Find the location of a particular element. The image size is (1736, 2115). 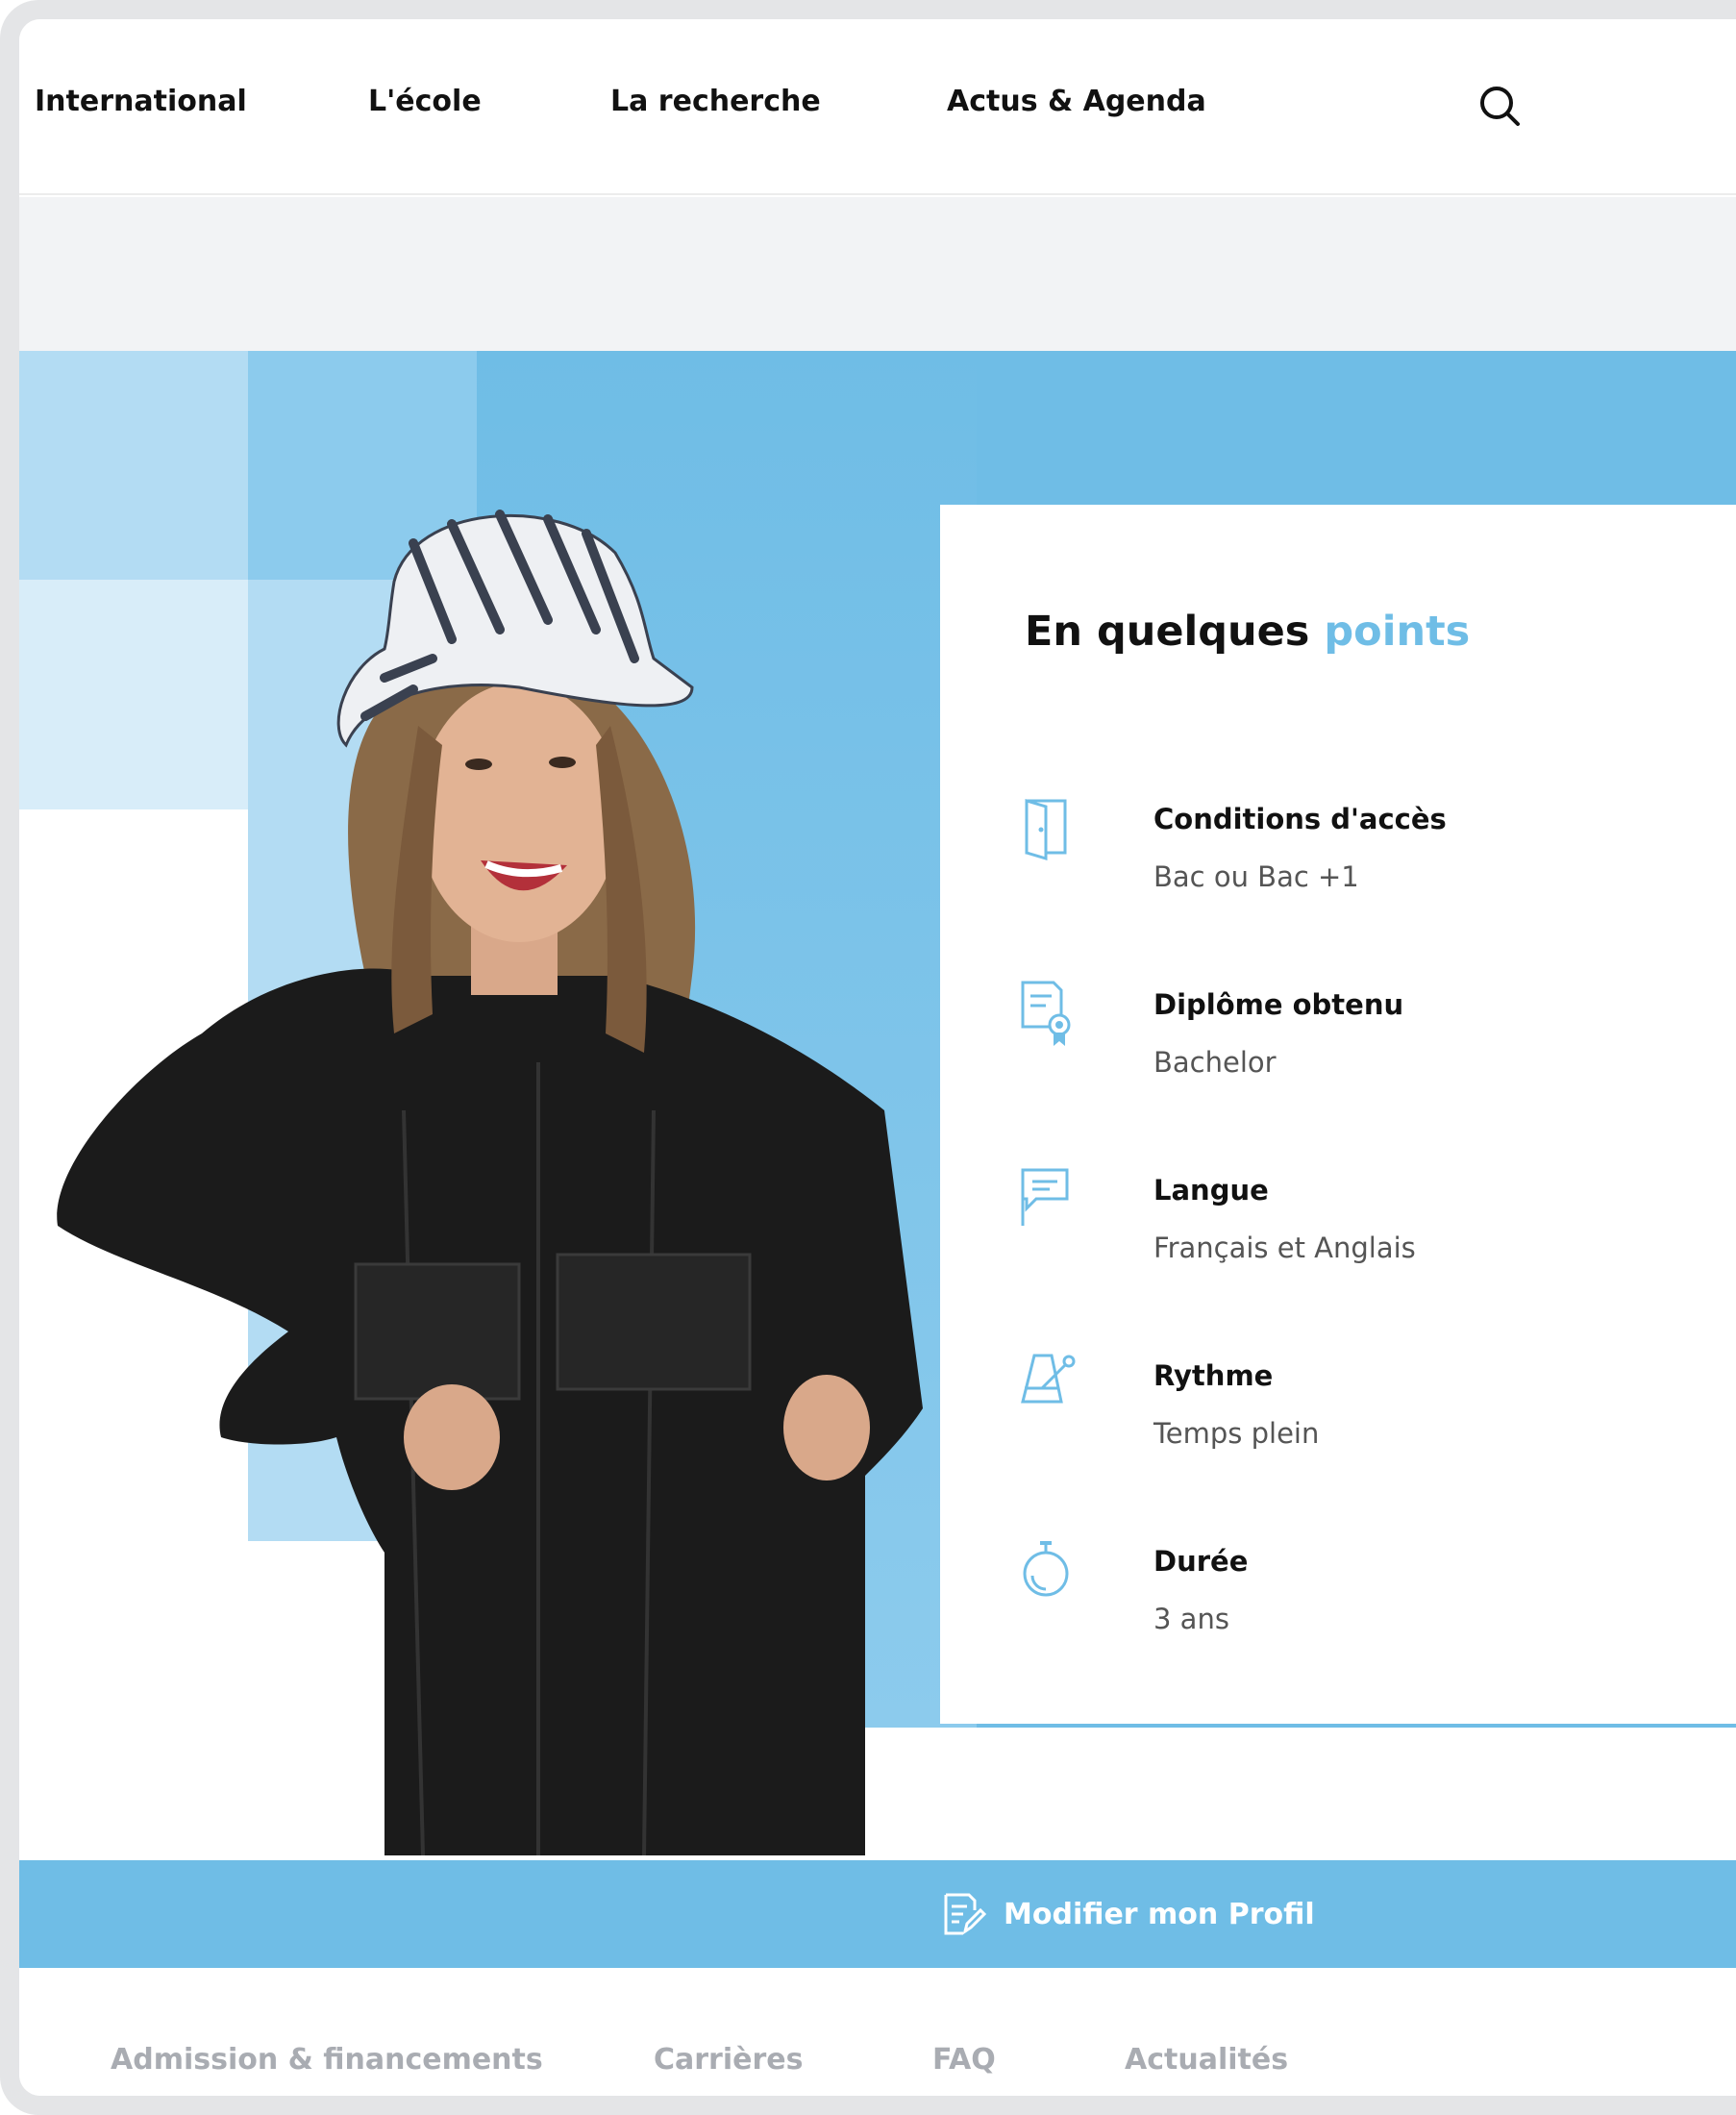

speech-flag-icon is located at coordinates (1045, 1197).